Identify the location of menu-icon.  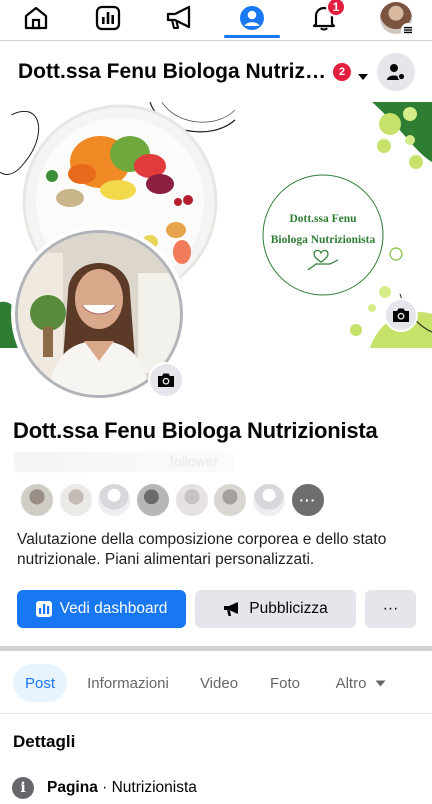
(408, 30).